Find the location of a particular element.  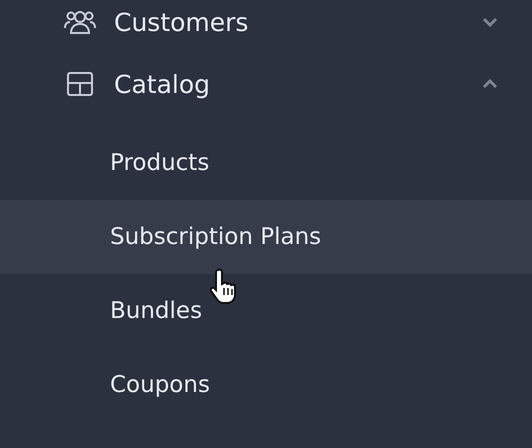

people-icon is located at coordinates (80, 22).